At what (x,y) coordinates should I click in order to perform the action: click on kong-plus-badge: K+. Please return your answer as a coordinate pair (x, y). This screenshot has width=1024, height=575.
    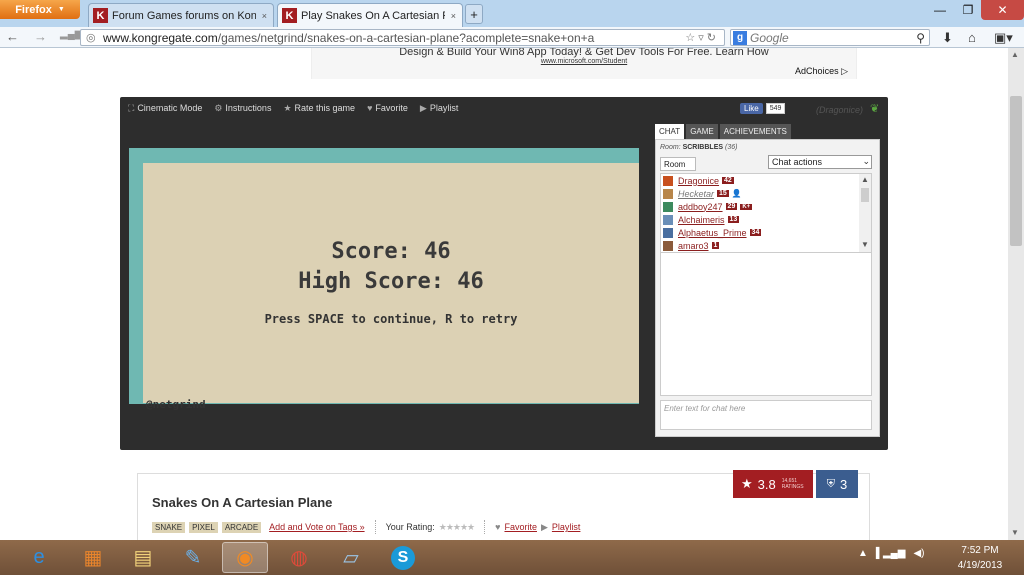
    Looking at the image, I should click on (746, 206).